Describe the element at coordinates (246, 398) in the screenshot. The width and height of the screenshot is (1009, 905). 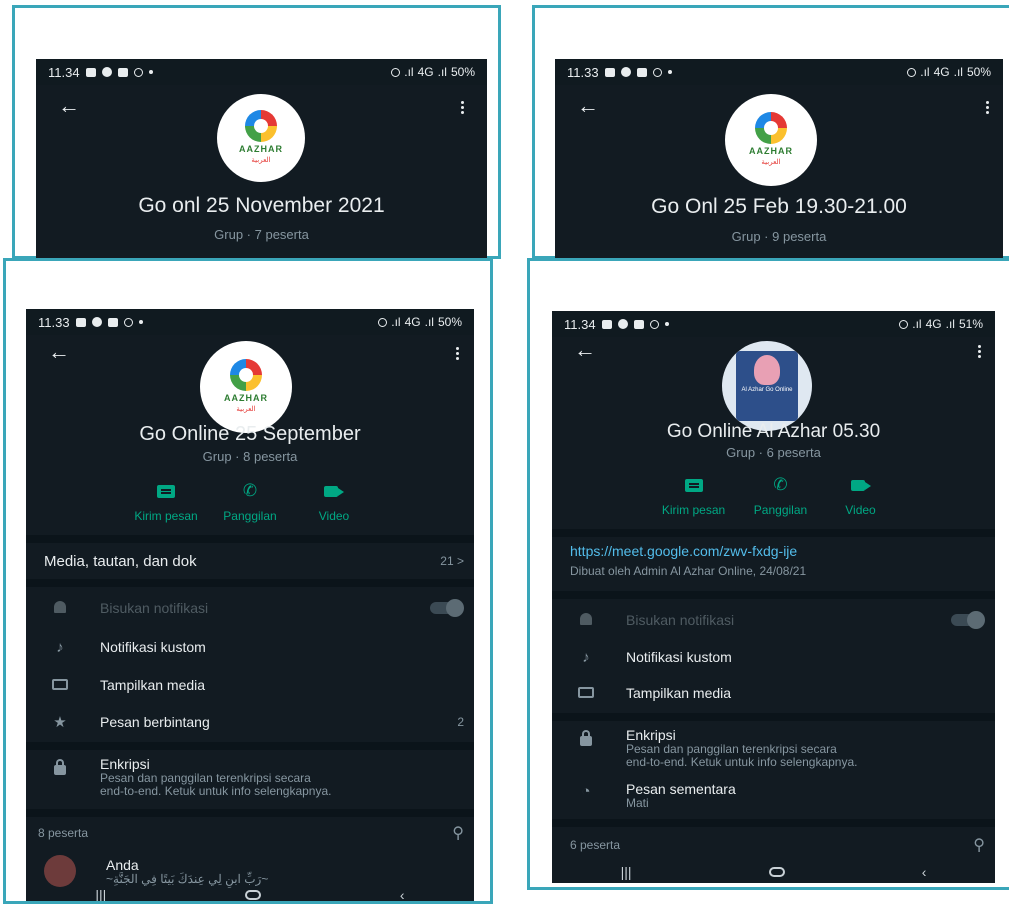
I see `logo-text: AAZHAR` at that location.